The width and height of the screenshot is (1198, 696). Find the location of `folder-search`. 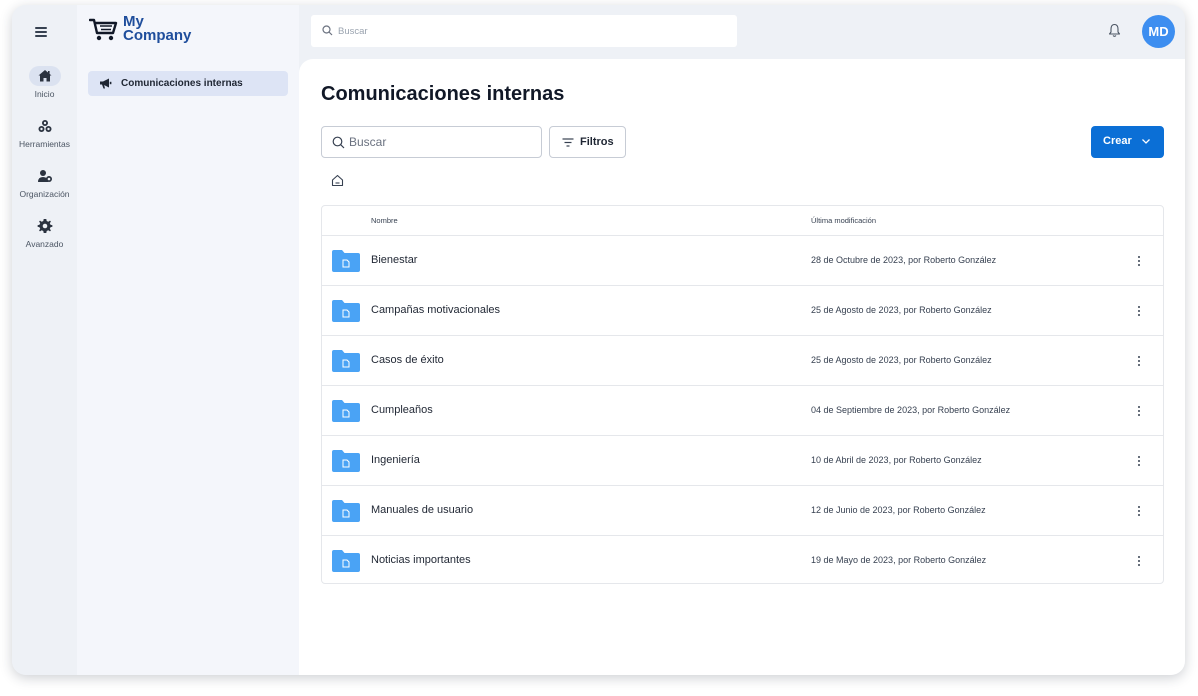

folder-search is located at coordinates (431, 142).